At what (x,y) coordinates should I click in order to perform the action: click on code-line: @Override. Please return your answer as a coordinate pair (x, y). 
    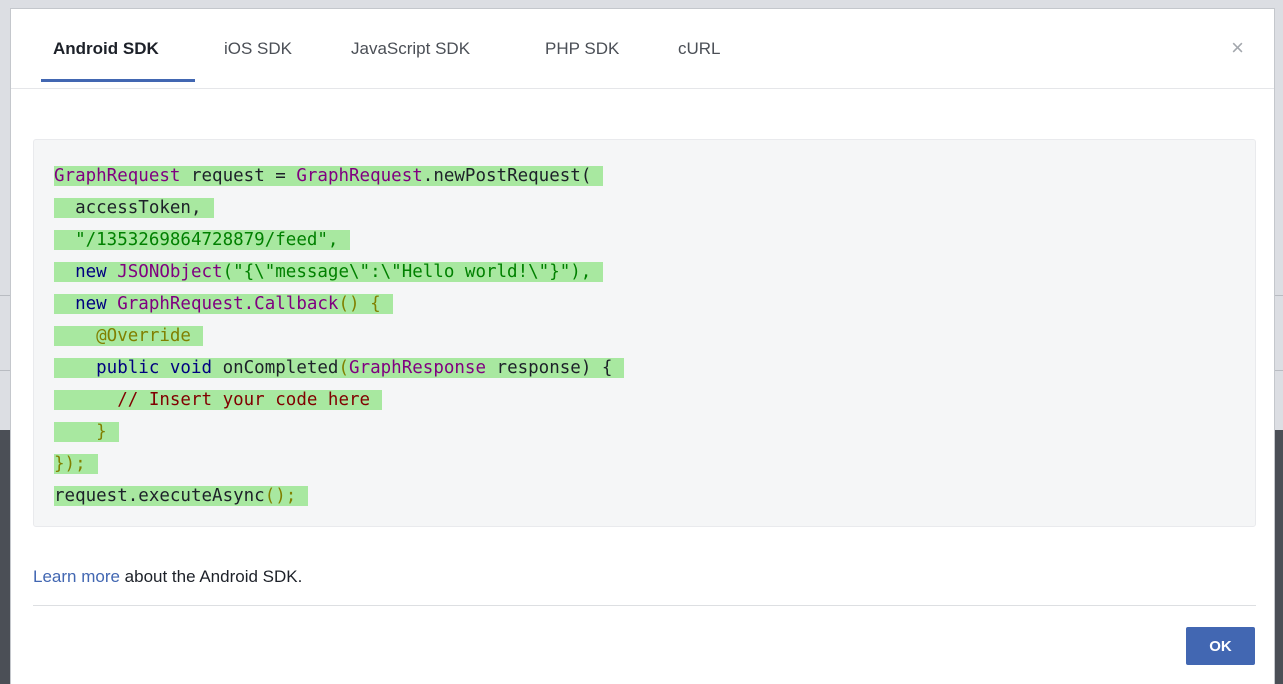
    Looking at the image, I should click on (128, 336).